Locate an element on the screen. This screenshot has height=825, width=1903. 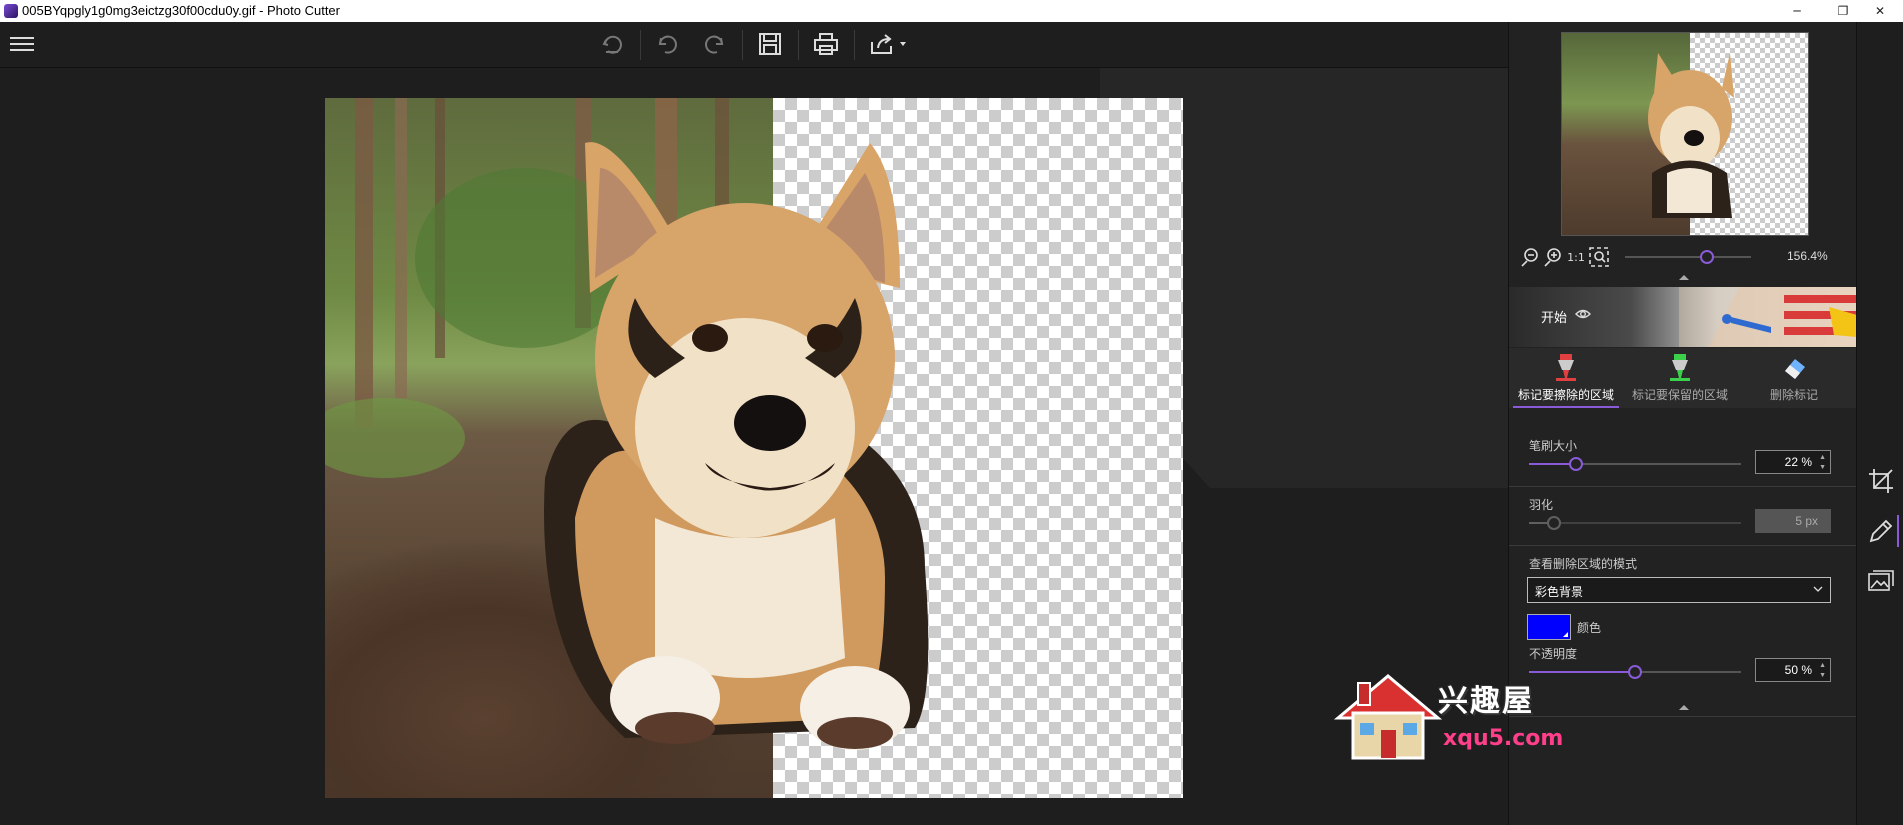
feather-slider is located at coordinates (1635, 523).